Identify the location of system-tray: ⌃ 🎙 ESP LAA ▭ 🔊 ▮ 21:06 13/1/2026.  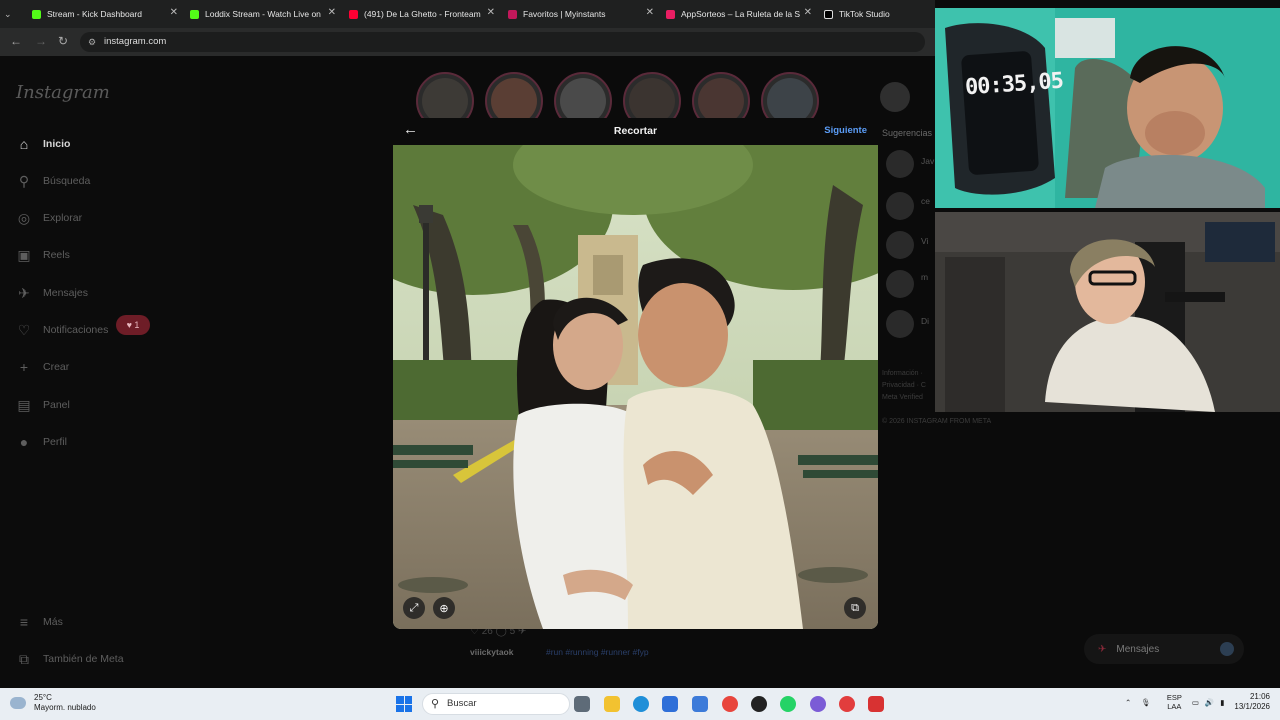
(1197, 702).